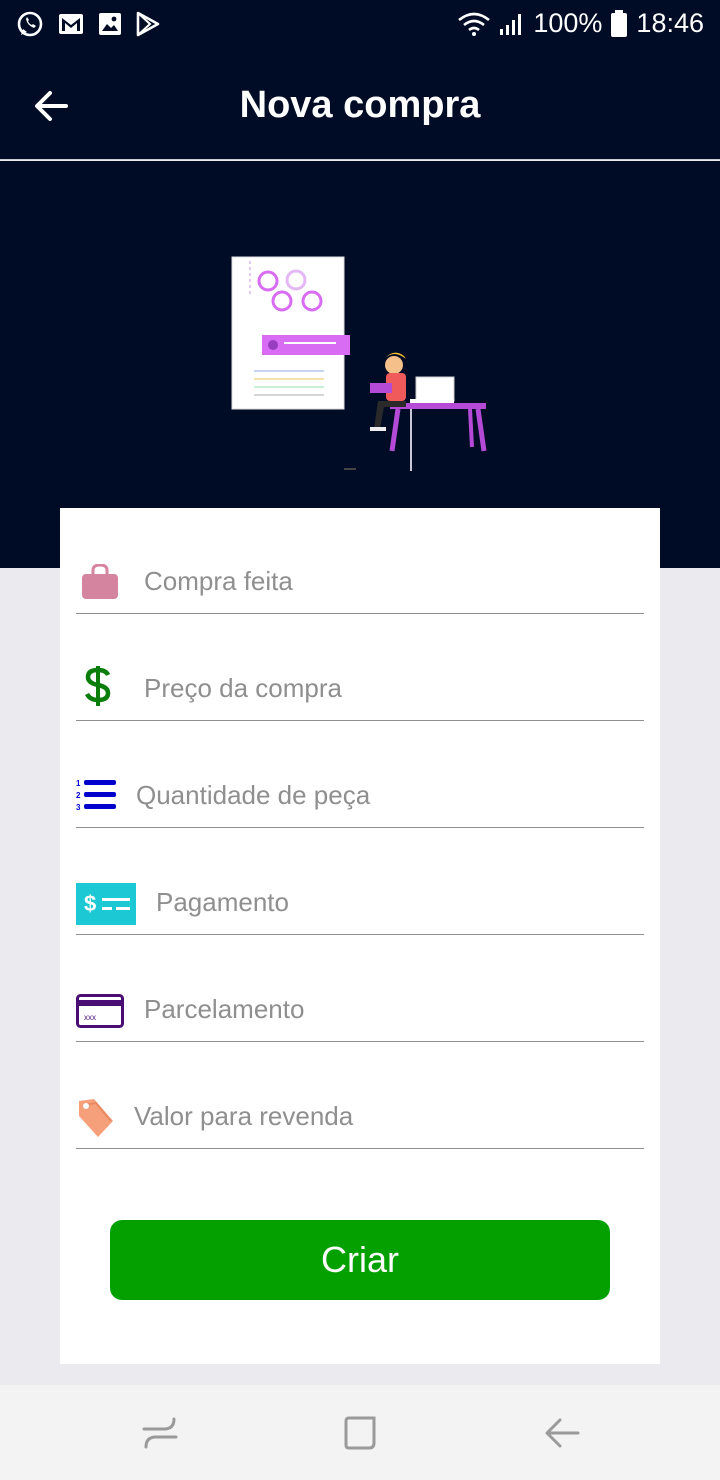  I want to click on piece-quantity-field: 1 2 3 Quantidade de peça, so click(360, 793).